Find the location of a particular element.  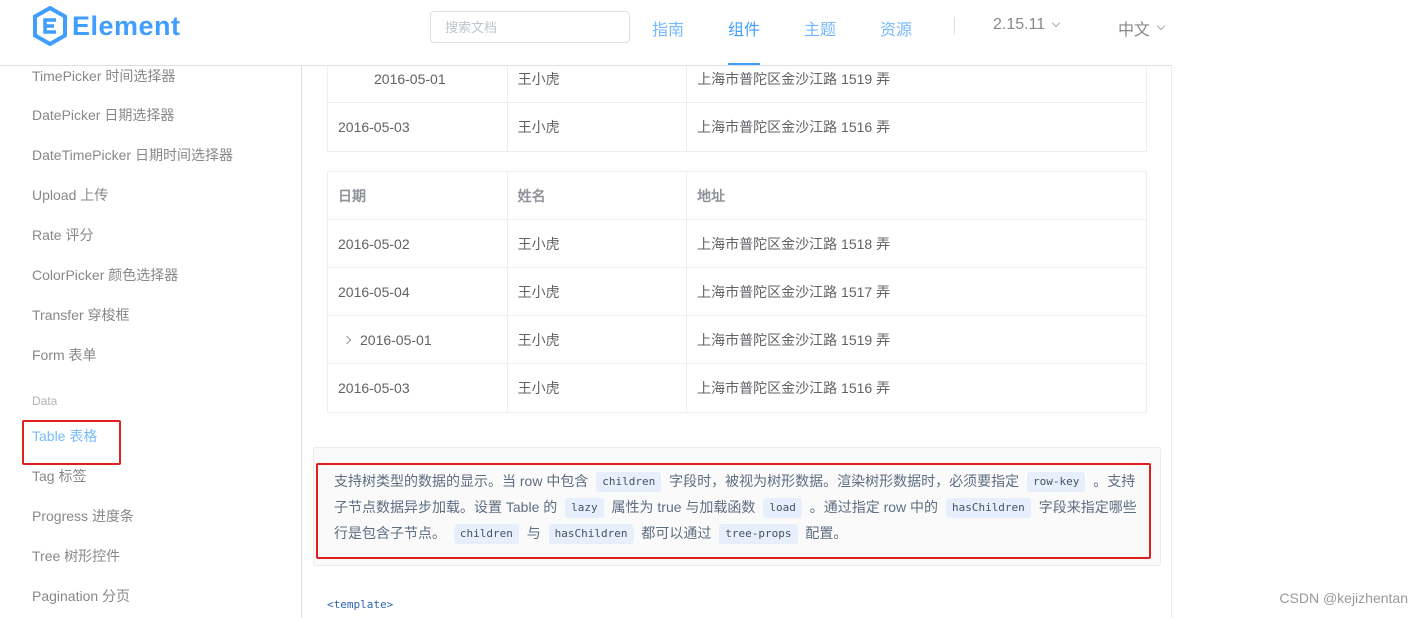

sidebar-item-progress: Progress 进度条 is located at coordinates (83, 516).